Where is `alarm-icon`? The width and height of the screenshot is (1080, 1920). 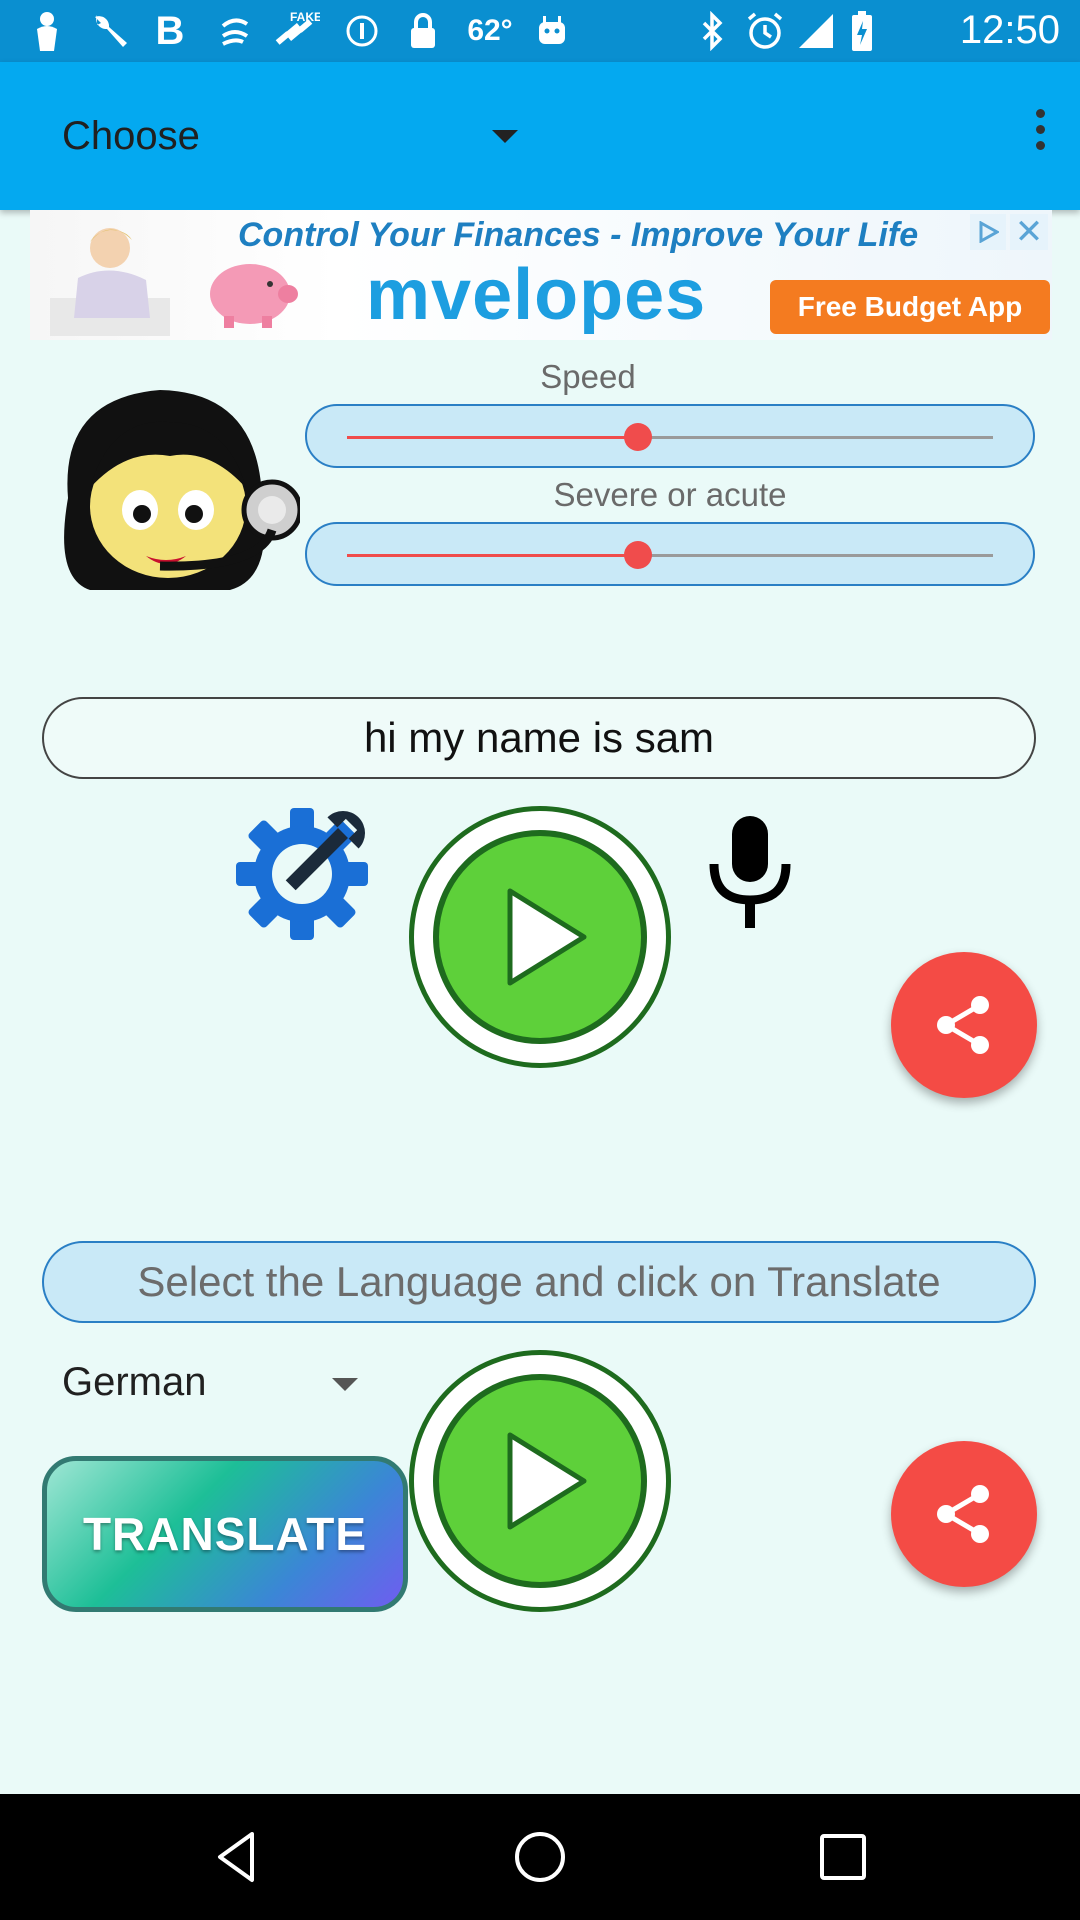 alarm-icon is located at coordinates (765, 31).